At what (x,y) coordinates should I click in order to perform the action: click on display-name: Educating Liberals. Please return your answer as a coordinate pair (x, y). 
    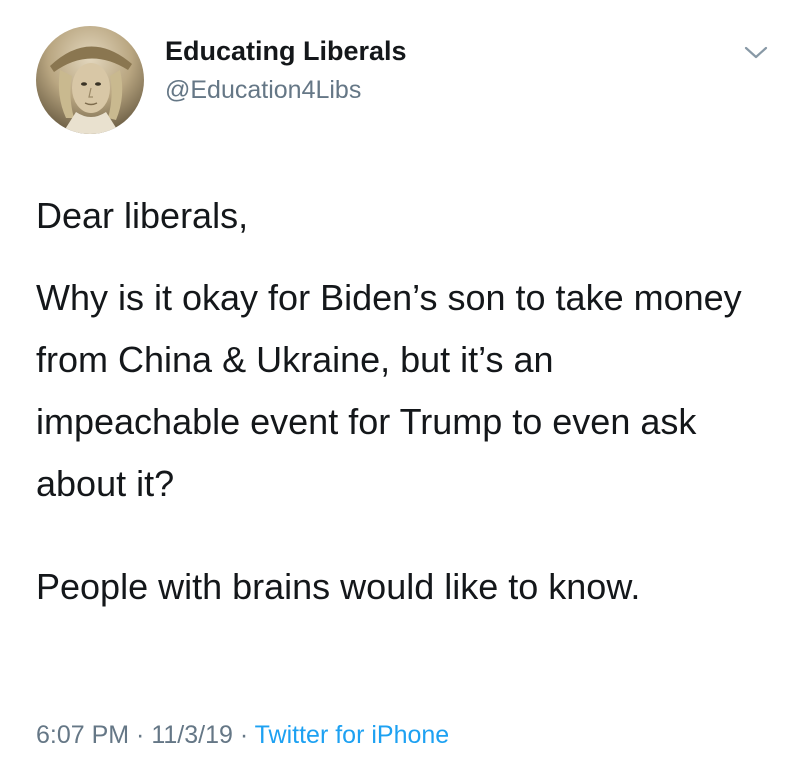
    Looking at the image, I should click on (286, 51).